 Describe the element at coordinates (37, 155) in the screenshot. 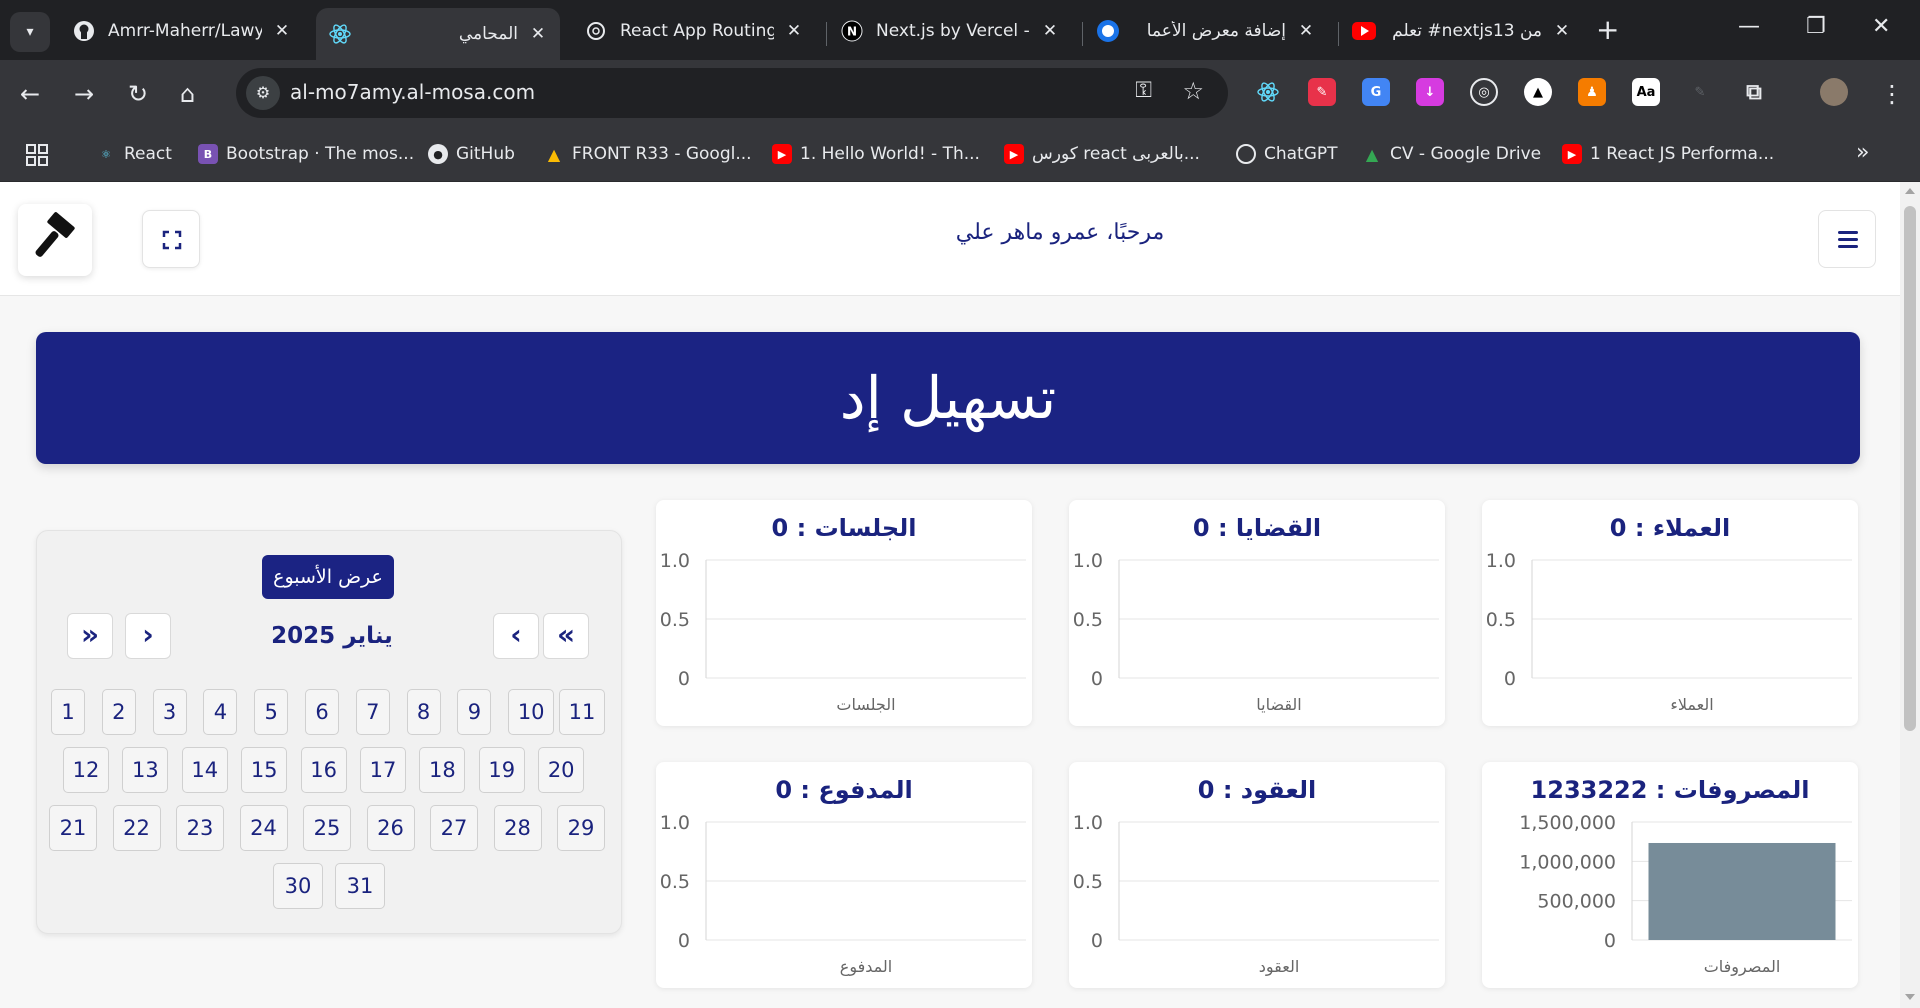

I see `apps-grid-icon` at that location.